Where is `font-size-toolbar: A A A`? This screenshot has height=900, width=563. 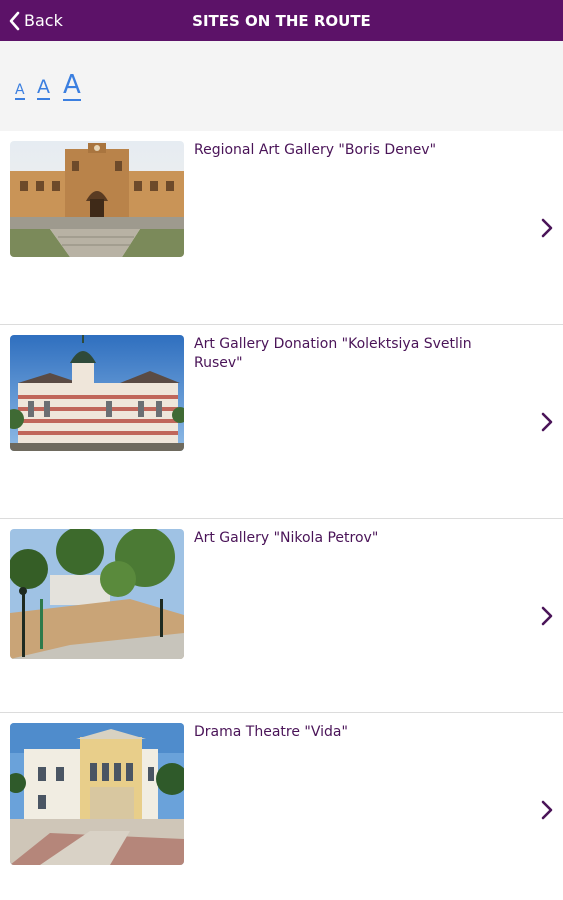 font-size-toolbar: A A A is located at coordinates (281, 86).